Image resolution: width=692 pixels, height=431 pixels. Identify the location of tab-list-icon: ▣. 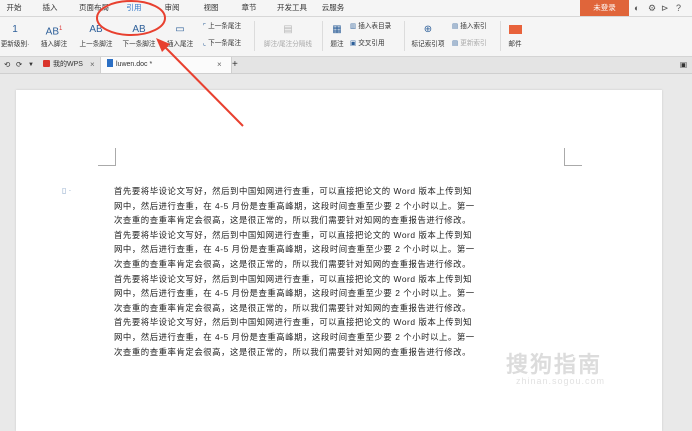
(683, 65).